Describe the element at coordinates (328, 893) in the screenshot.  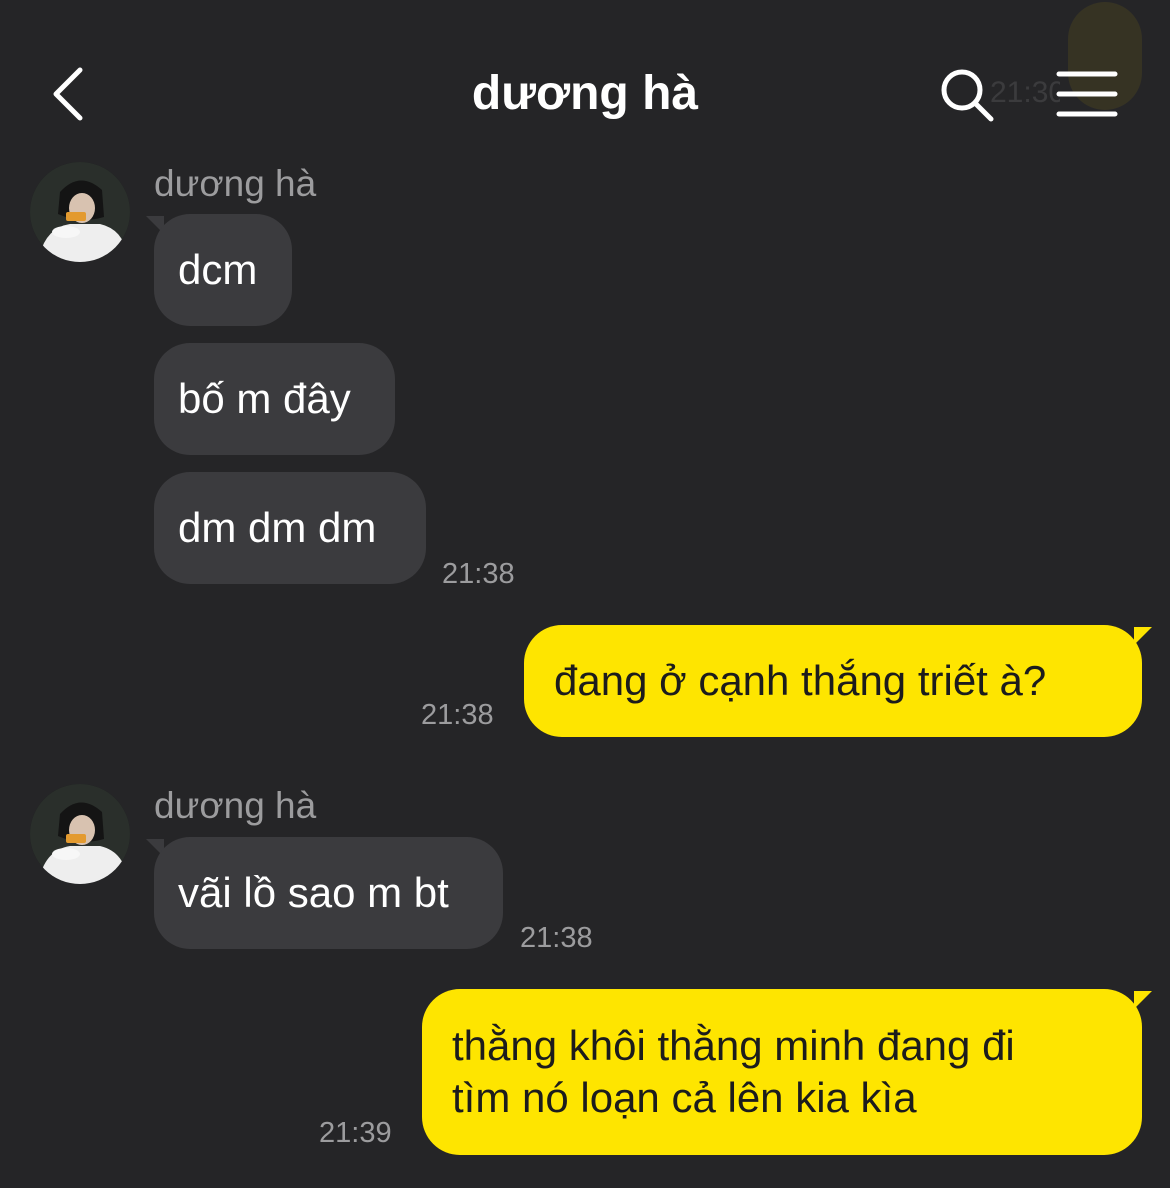
I see `message-bubble: vãi lồ sao m bt` at that location.